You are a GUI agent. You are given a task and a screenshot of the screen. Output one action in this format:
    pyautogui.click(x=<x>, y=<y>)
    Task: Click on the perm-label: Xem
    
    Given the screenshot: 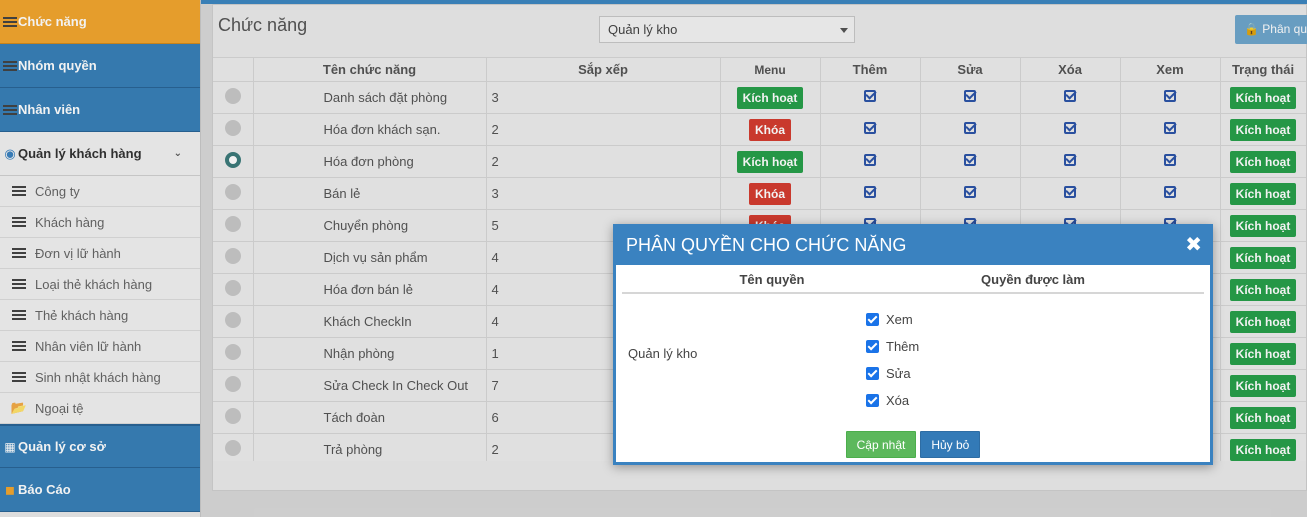 What is the action you would take?
    pyautogui.click(x=899, y=319)
    